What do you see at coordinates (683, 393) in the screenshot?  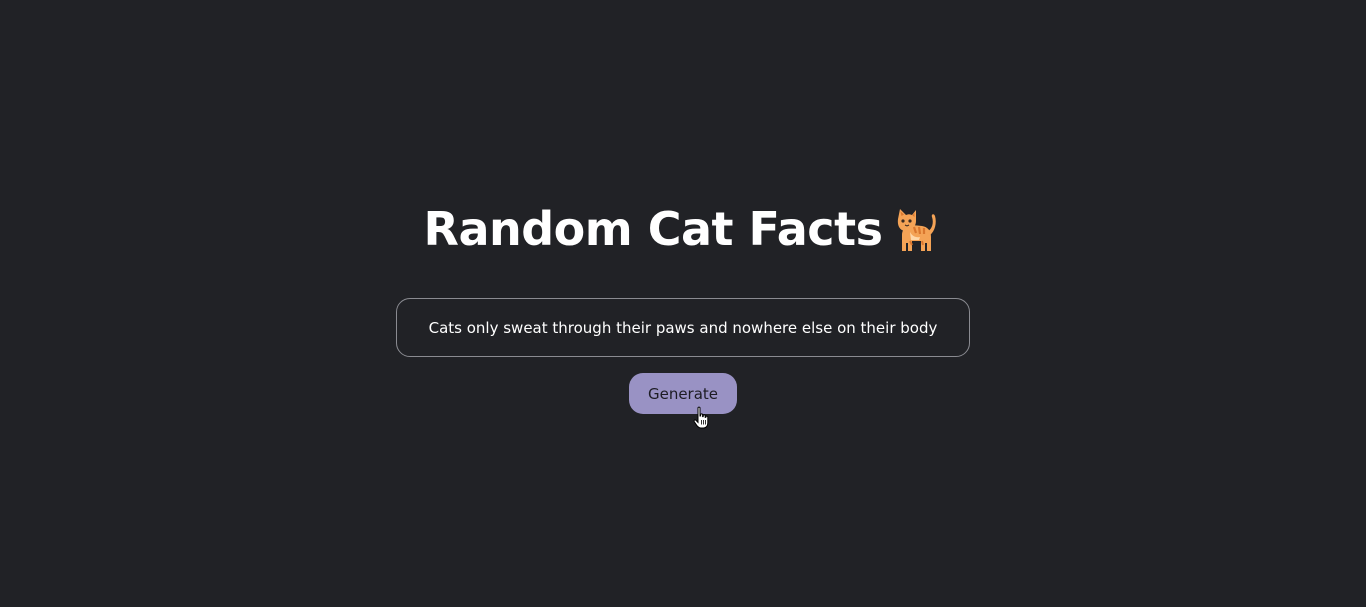 I see `generate-button: Generate` at bounding box center [683, 393].